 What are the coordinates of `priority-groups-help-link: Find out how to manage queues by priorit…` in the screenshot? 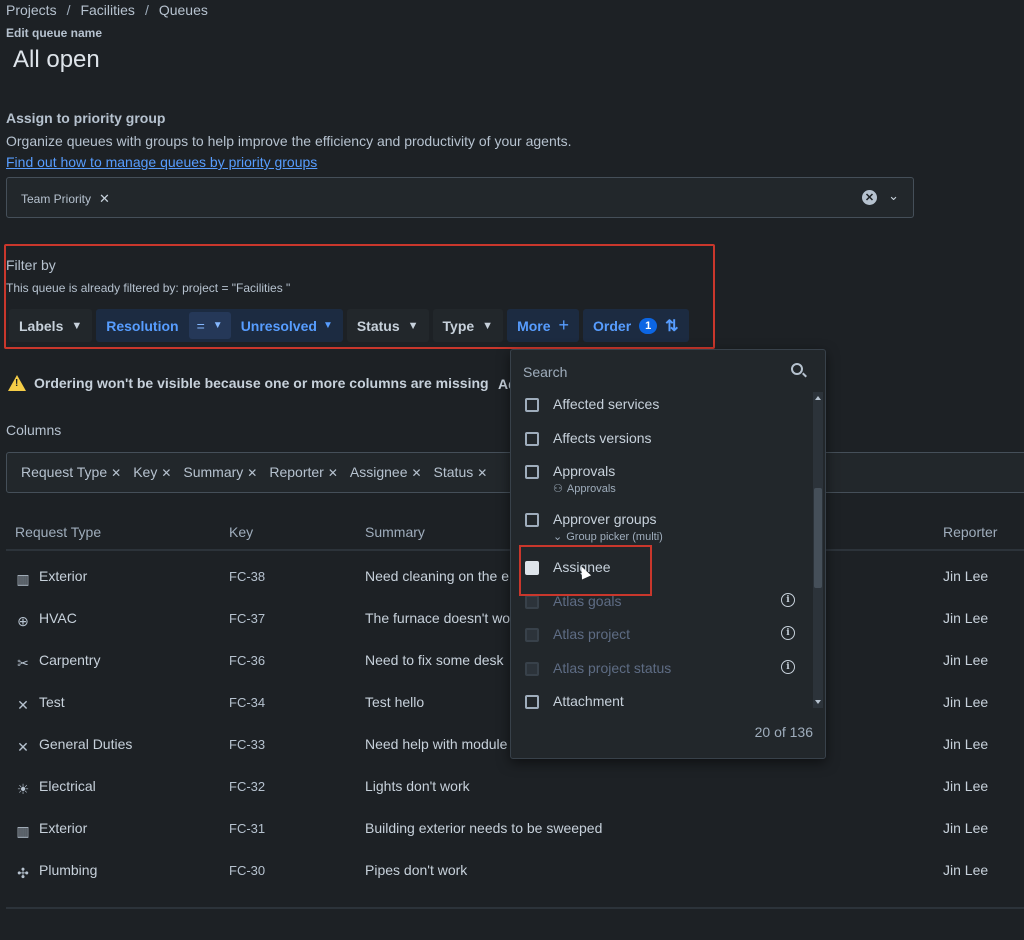 It's located at (161, 162).